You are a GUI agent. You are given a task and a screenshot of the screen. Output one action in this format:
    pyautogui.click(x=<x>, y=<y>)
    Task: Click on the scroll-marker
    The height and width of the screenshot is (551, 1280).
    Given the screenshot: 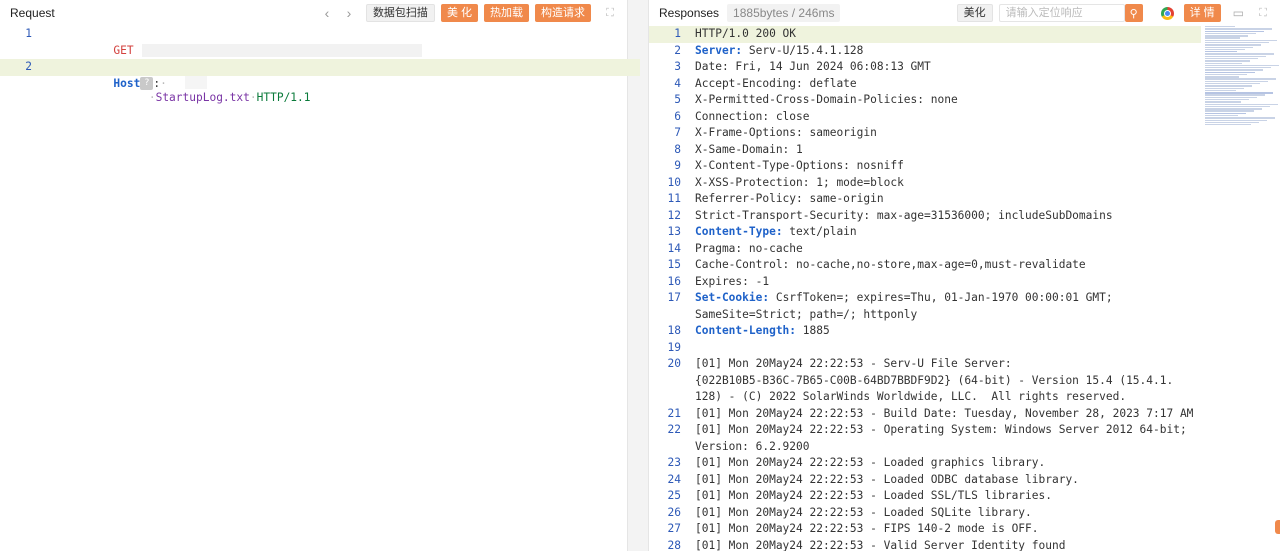 What is the action you would take?
    pyautogui.click(x=1277, y=527)
    